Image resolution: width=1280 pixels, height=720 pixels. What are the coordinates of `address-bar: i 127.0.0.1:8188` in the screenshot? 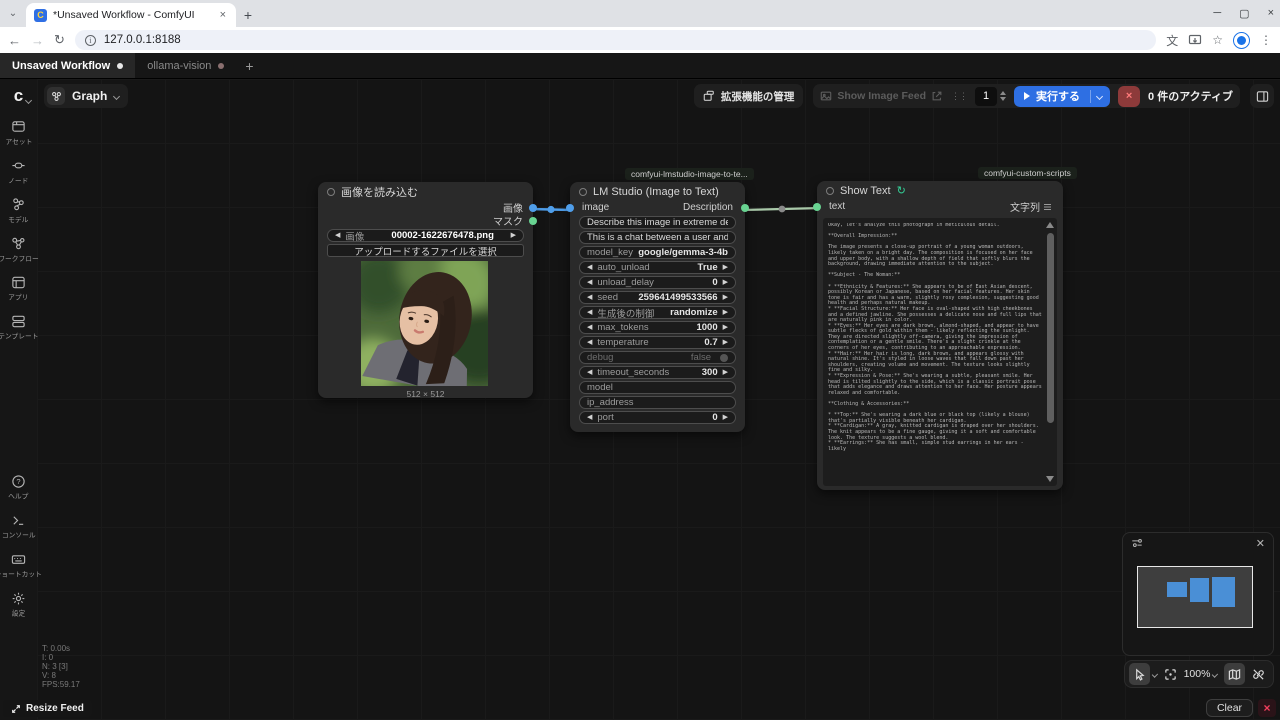 It's located at (615, 40).